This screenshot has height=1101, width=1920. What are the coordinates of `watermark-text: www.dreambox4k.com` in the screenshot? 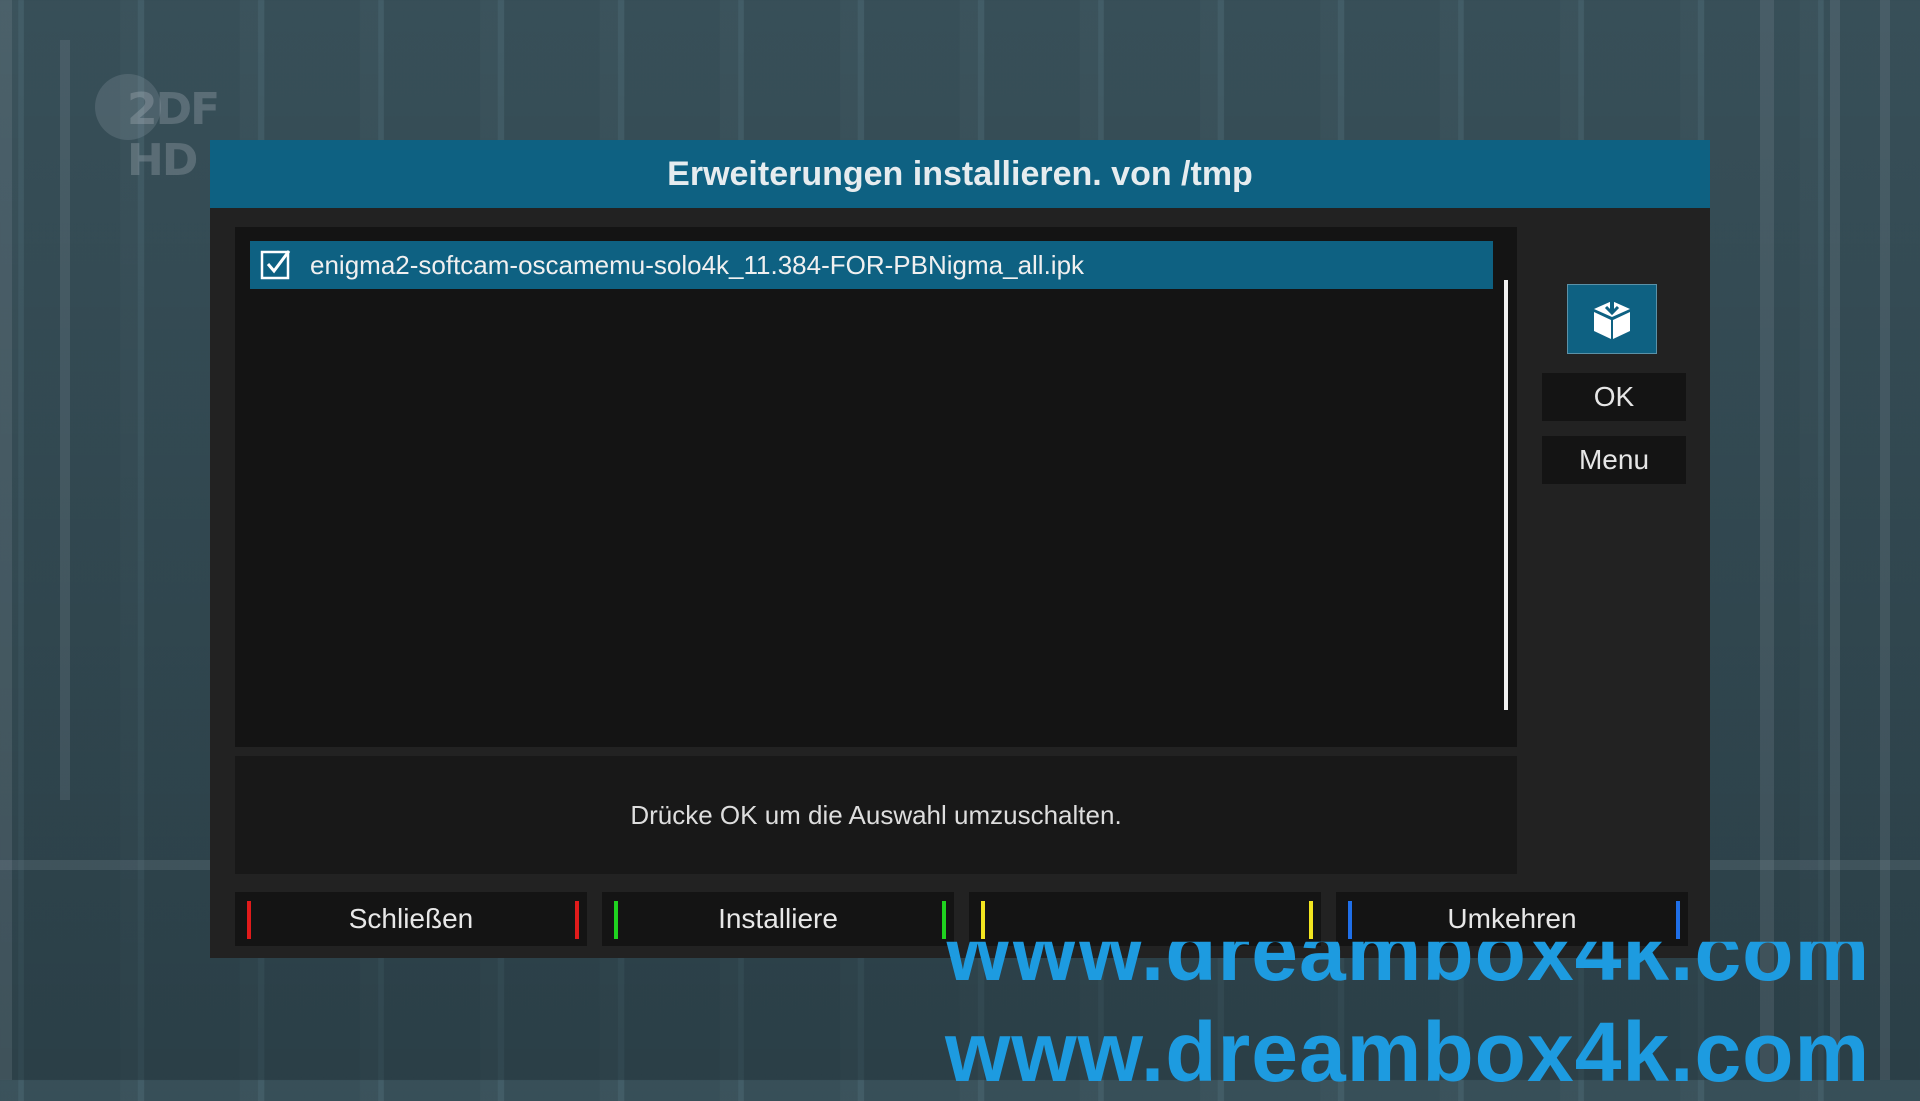 It's located at (1408, 1052).